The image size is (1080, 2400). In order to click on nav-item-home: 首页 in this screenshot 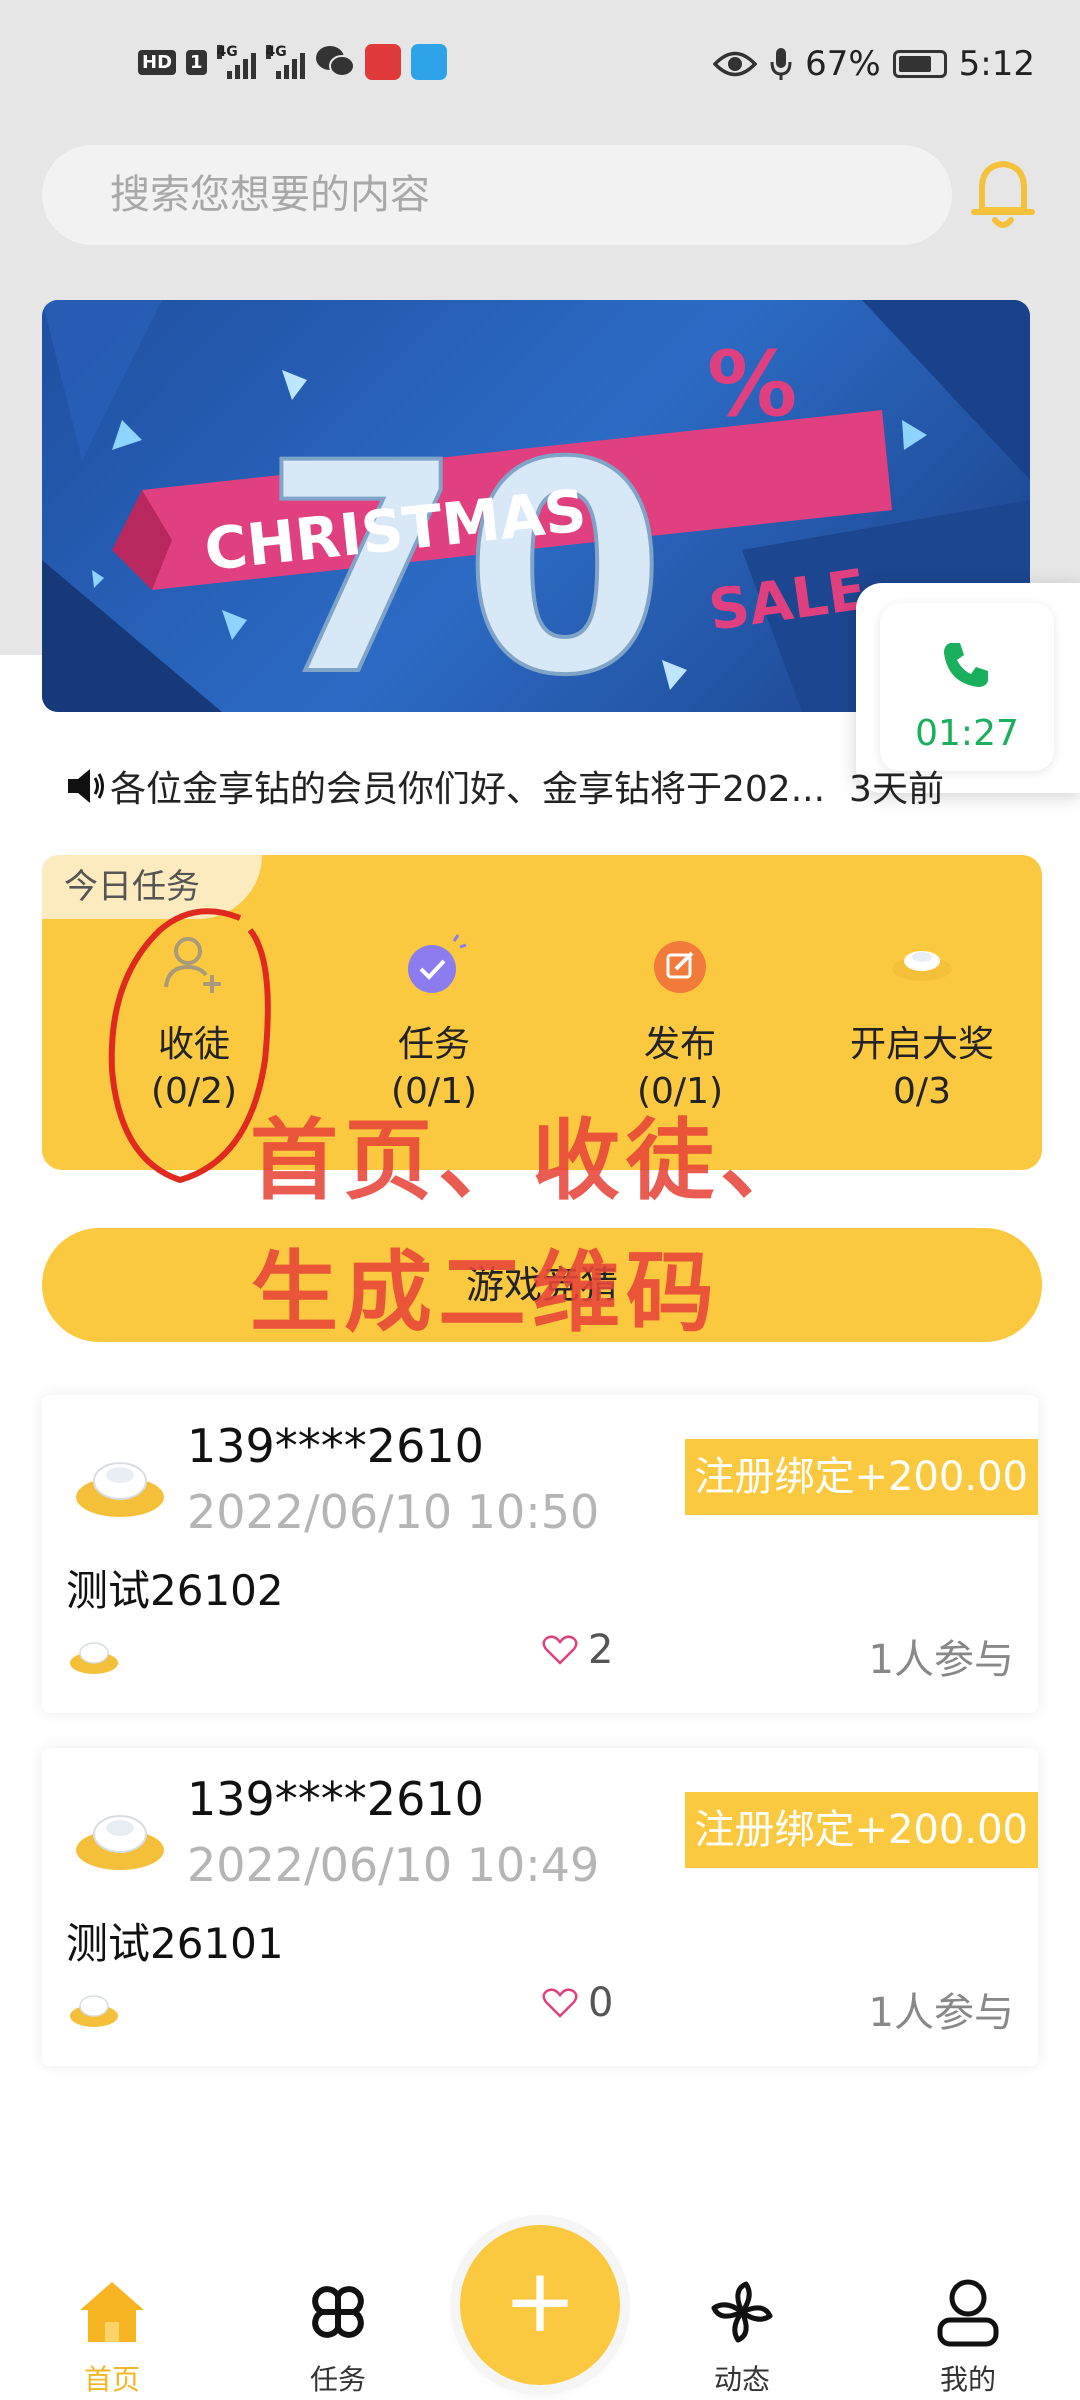, I will do `click(112, 2319)`.